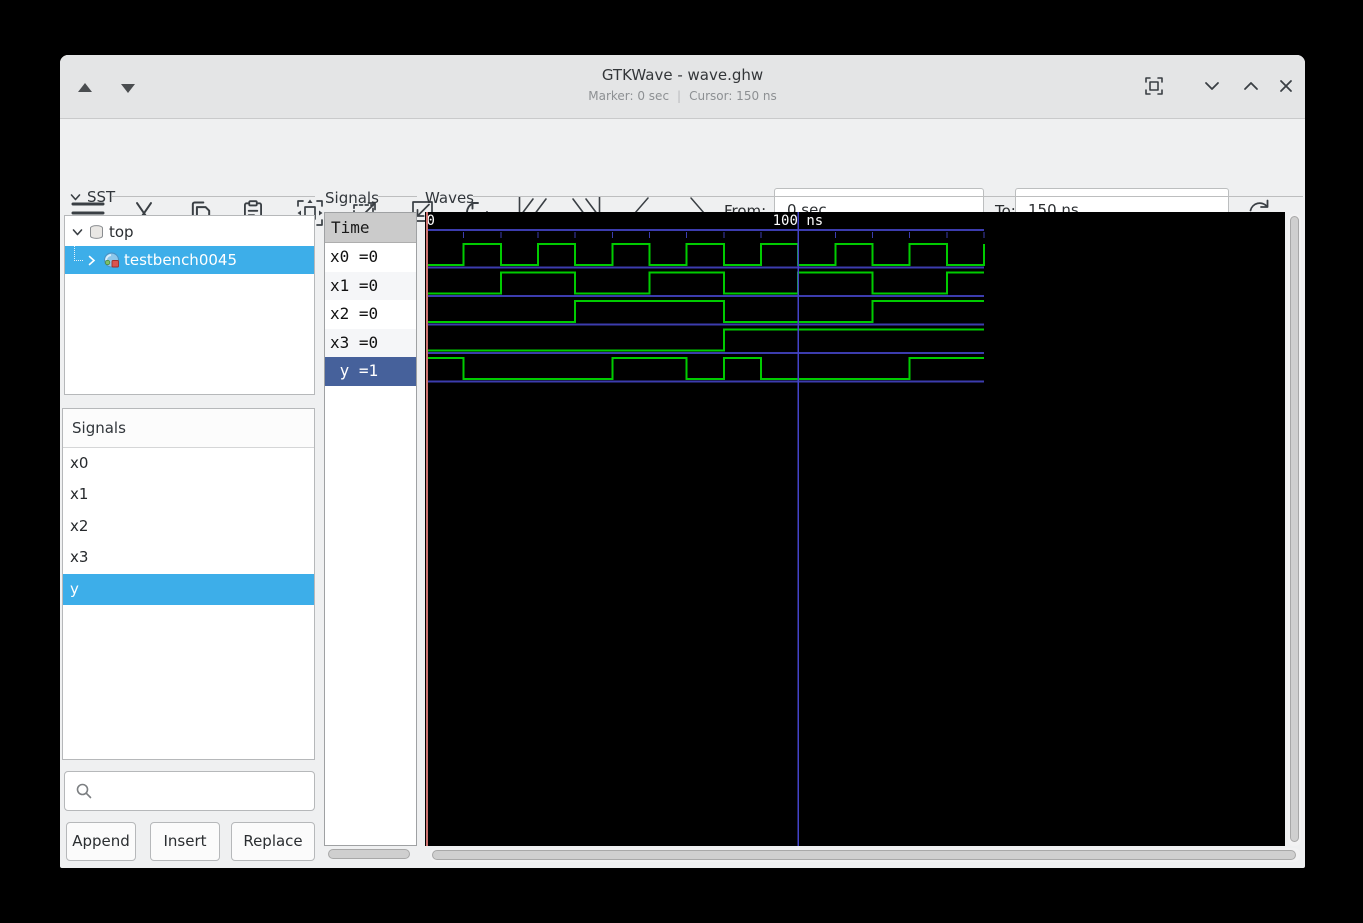 The image size is (1363, 923). Describe the element at coordinates (733, 96) in the screenshot. I see `cursor-status: Cursor: 150 ns` at that location.